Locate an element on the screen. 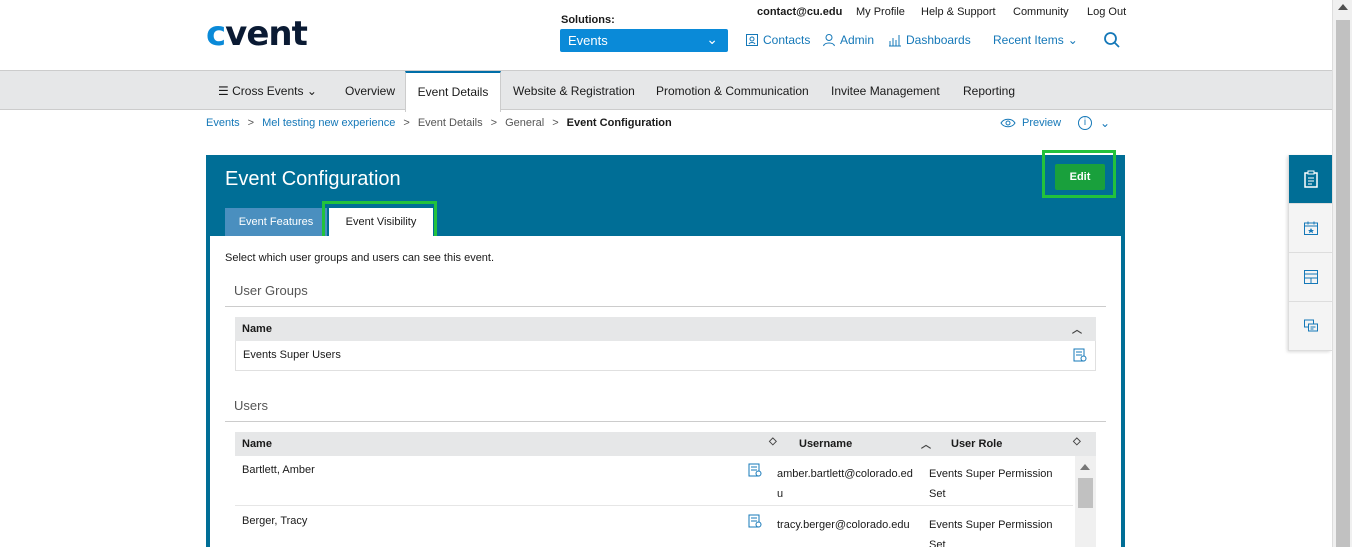 This screenshot has width=1352, height=547. dashboards-link: Dashboards is located at coordinates (929, 40).